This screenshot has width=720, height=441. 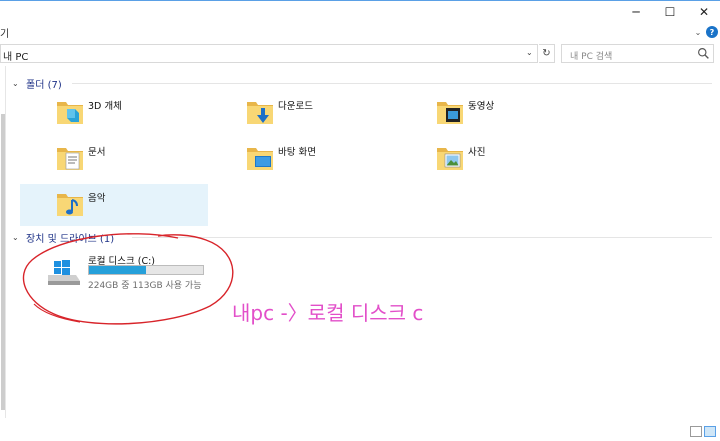 I want to click on folder-item-desktop: 바탕 화면, so click(x=304, y=159).